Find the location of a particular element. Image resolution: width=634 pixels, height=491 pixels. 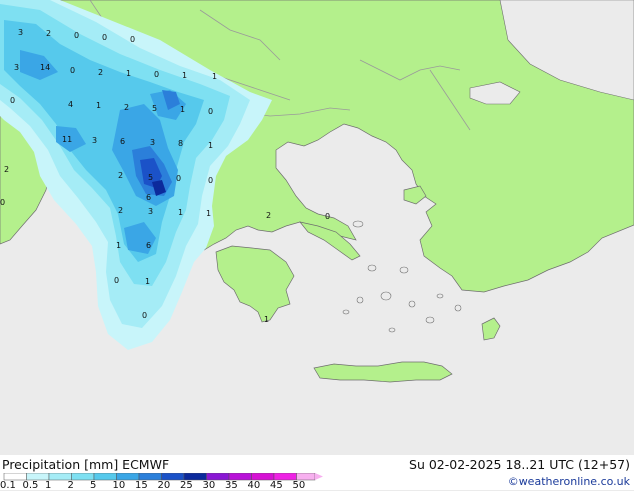

legend-label: 0.5 is located at coordinates (30, 485).